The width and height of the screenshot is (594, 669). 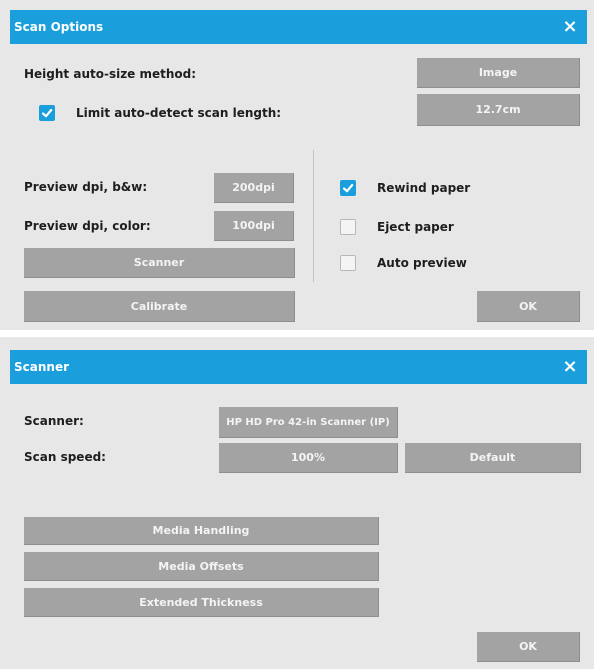 I want to click on limit-autodetect-value: 12.7cm, so click(x=498, y=110).